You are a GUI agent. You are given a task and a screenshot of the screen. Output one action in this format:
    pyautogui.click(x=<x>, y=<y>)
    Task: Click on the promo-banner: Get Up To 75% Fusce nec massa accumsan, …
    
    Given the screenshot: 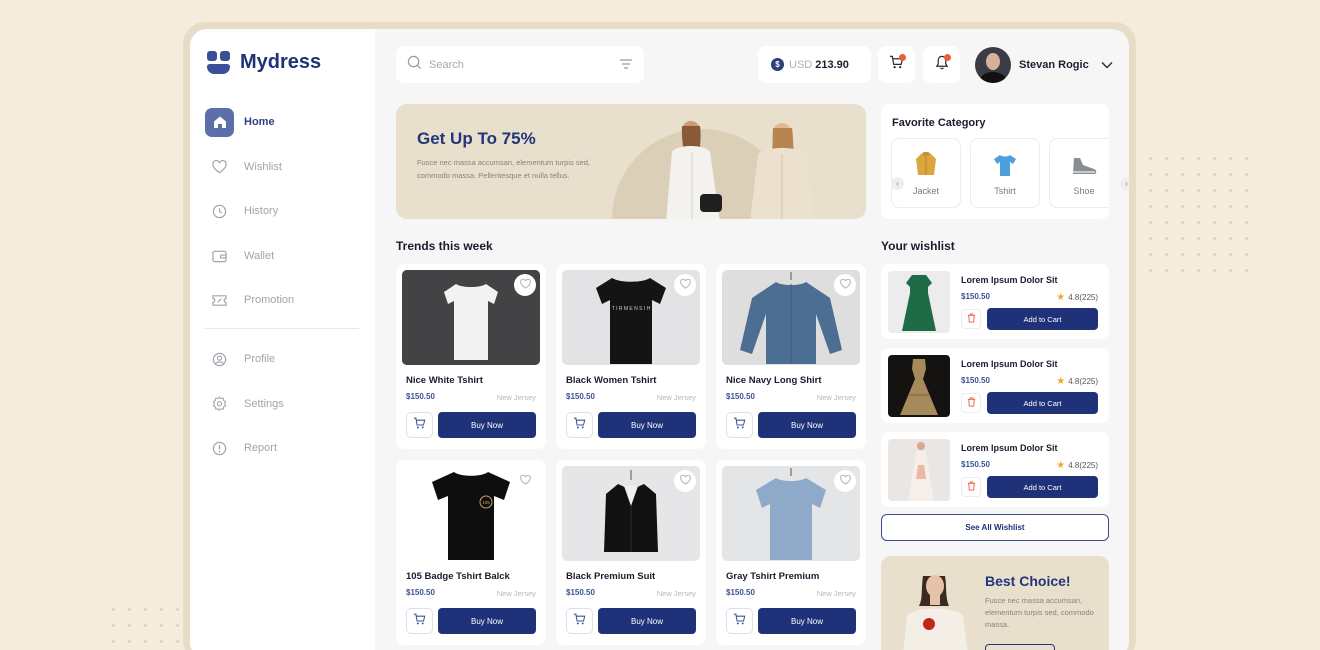 What is the action you would take?
    pyautogui.click(x=631, y=161)
    